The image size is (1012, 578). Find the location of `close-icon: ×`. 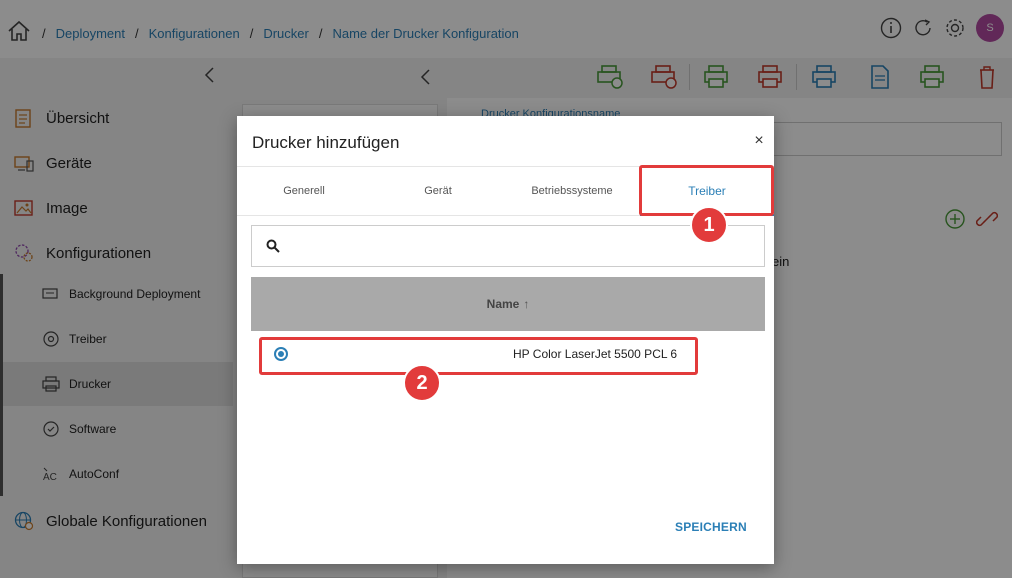

close-icon: × is located at coordinates (759, 141).